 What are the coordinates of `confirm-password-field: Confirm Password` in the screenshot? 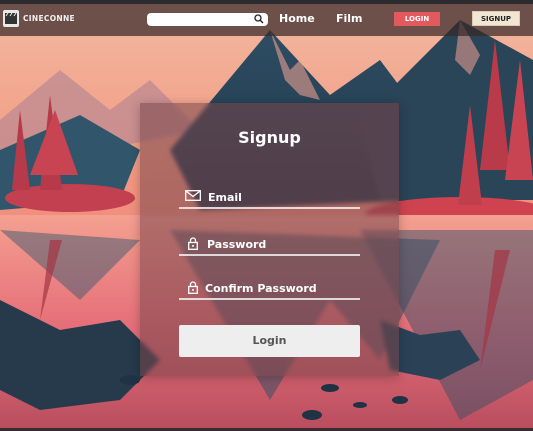 It's located at (269, 288).